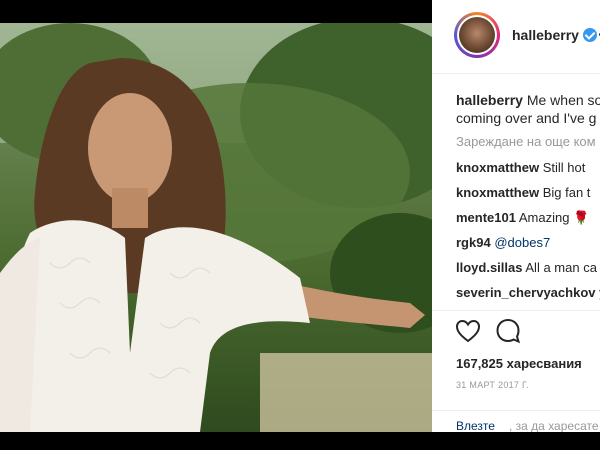 This screenshot has height=450, width=600. I want to click on post-header: halleberry, so click(516, 37).